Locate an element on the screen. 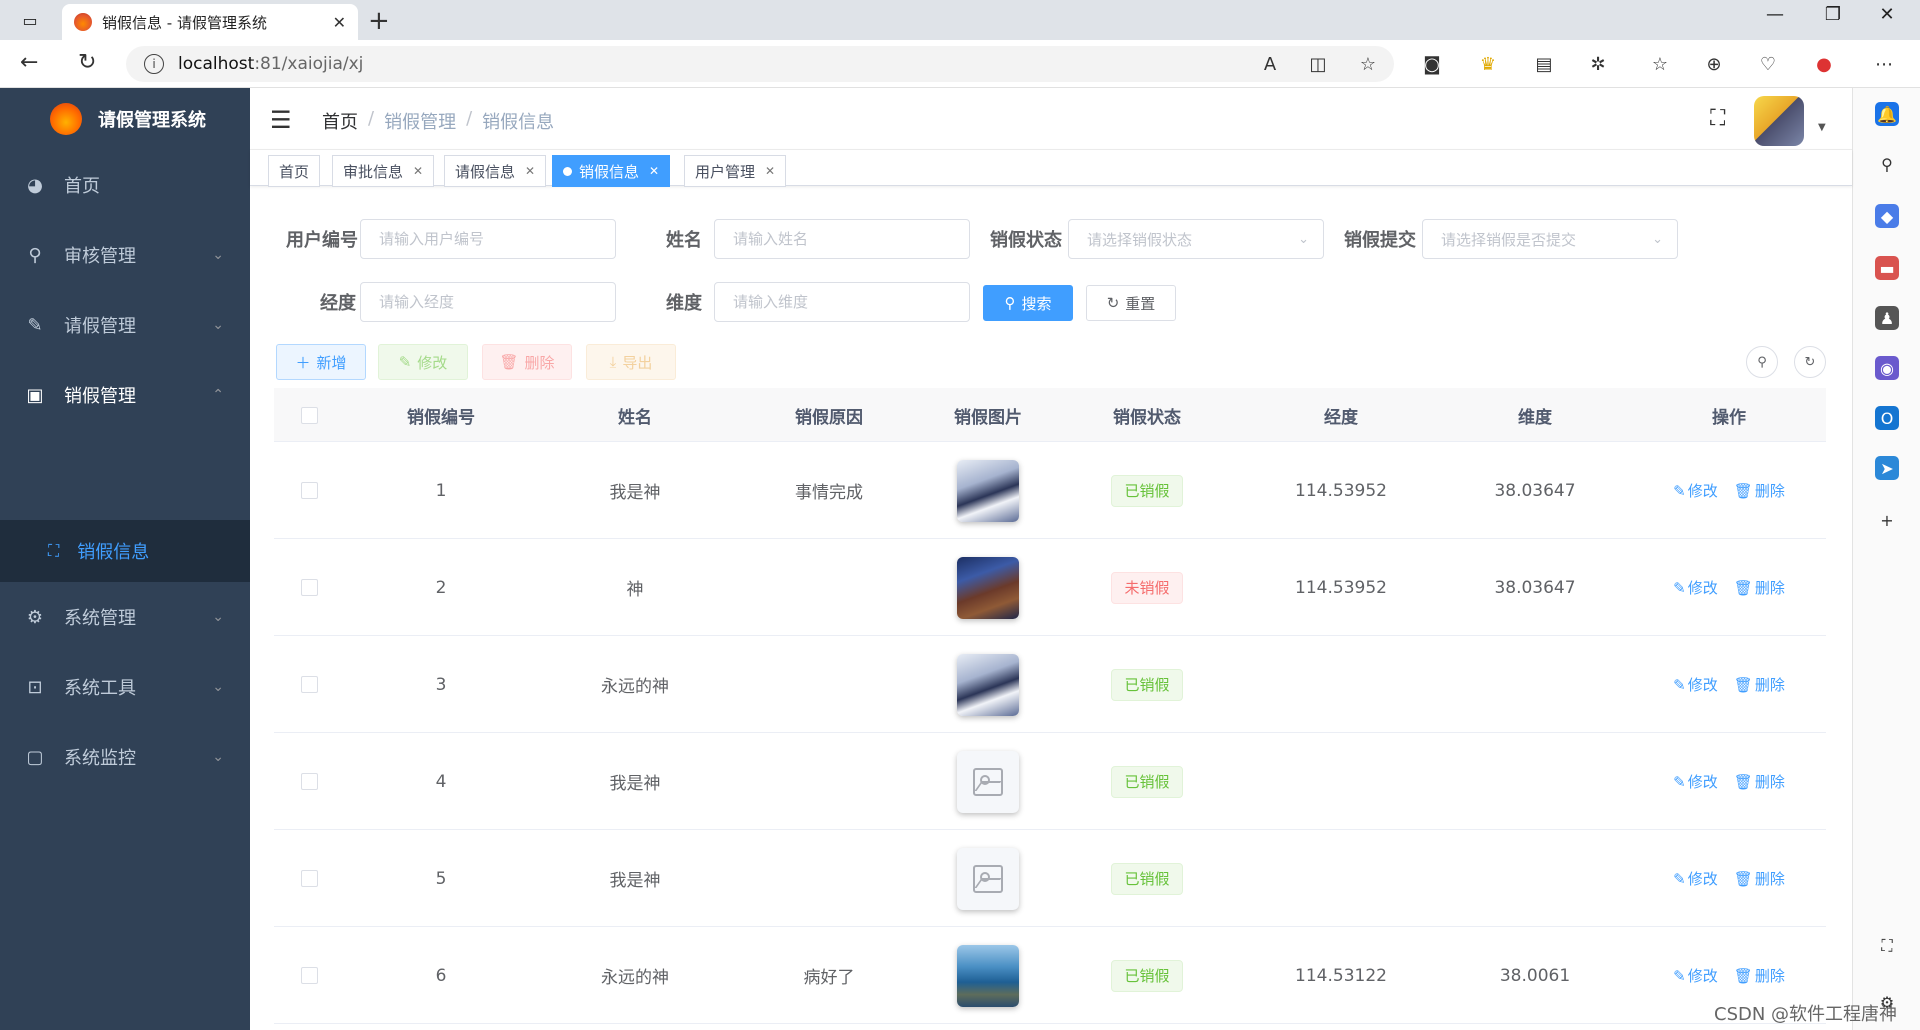 This screenshot has height=1030, width=1920. toggle-search-button: ⚲ is located at coordinates (1762, 362).